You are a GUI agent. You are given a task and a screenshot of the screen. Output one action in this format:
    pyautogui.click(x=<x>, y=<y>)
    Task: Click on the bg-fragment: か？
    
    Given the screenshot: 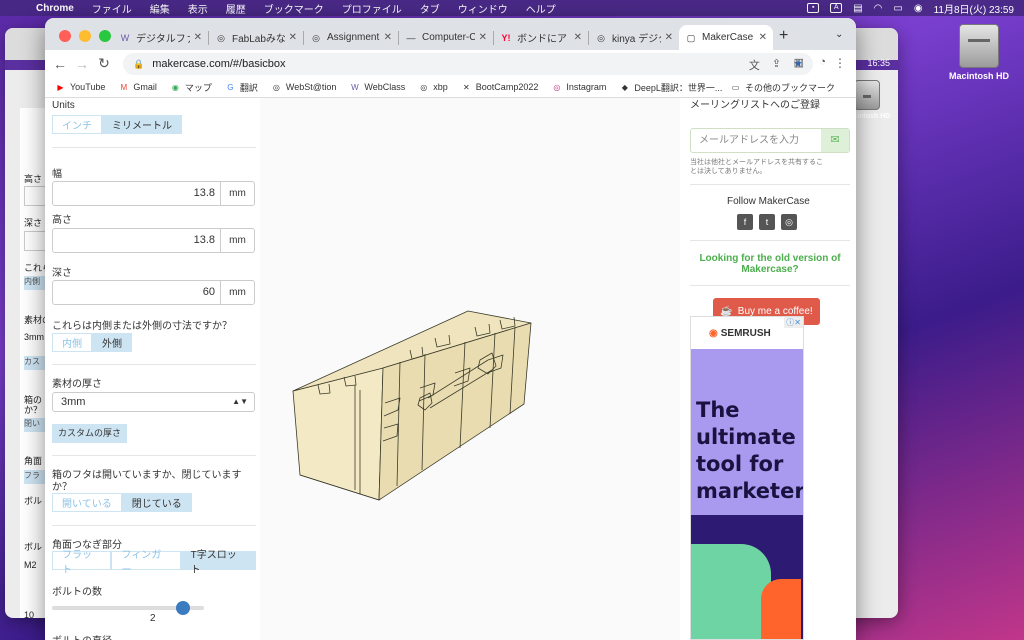 What is the action you would take?
    pyautogui.click(x=33, y=410)
    